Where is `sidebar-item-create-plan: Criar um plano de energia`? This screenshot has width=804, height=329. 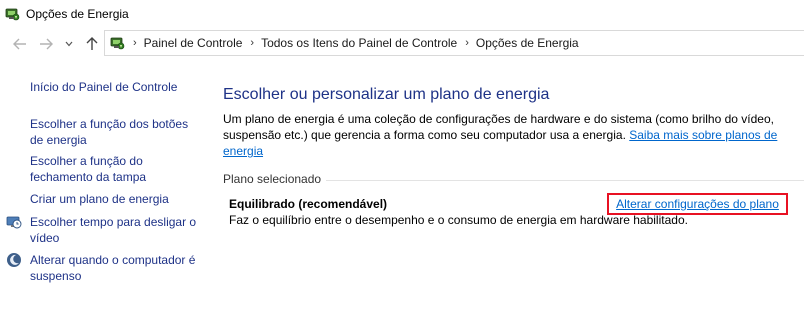
sidebar-item-create-plan: Criar um plano de energia is located at coordinates (115, 199).